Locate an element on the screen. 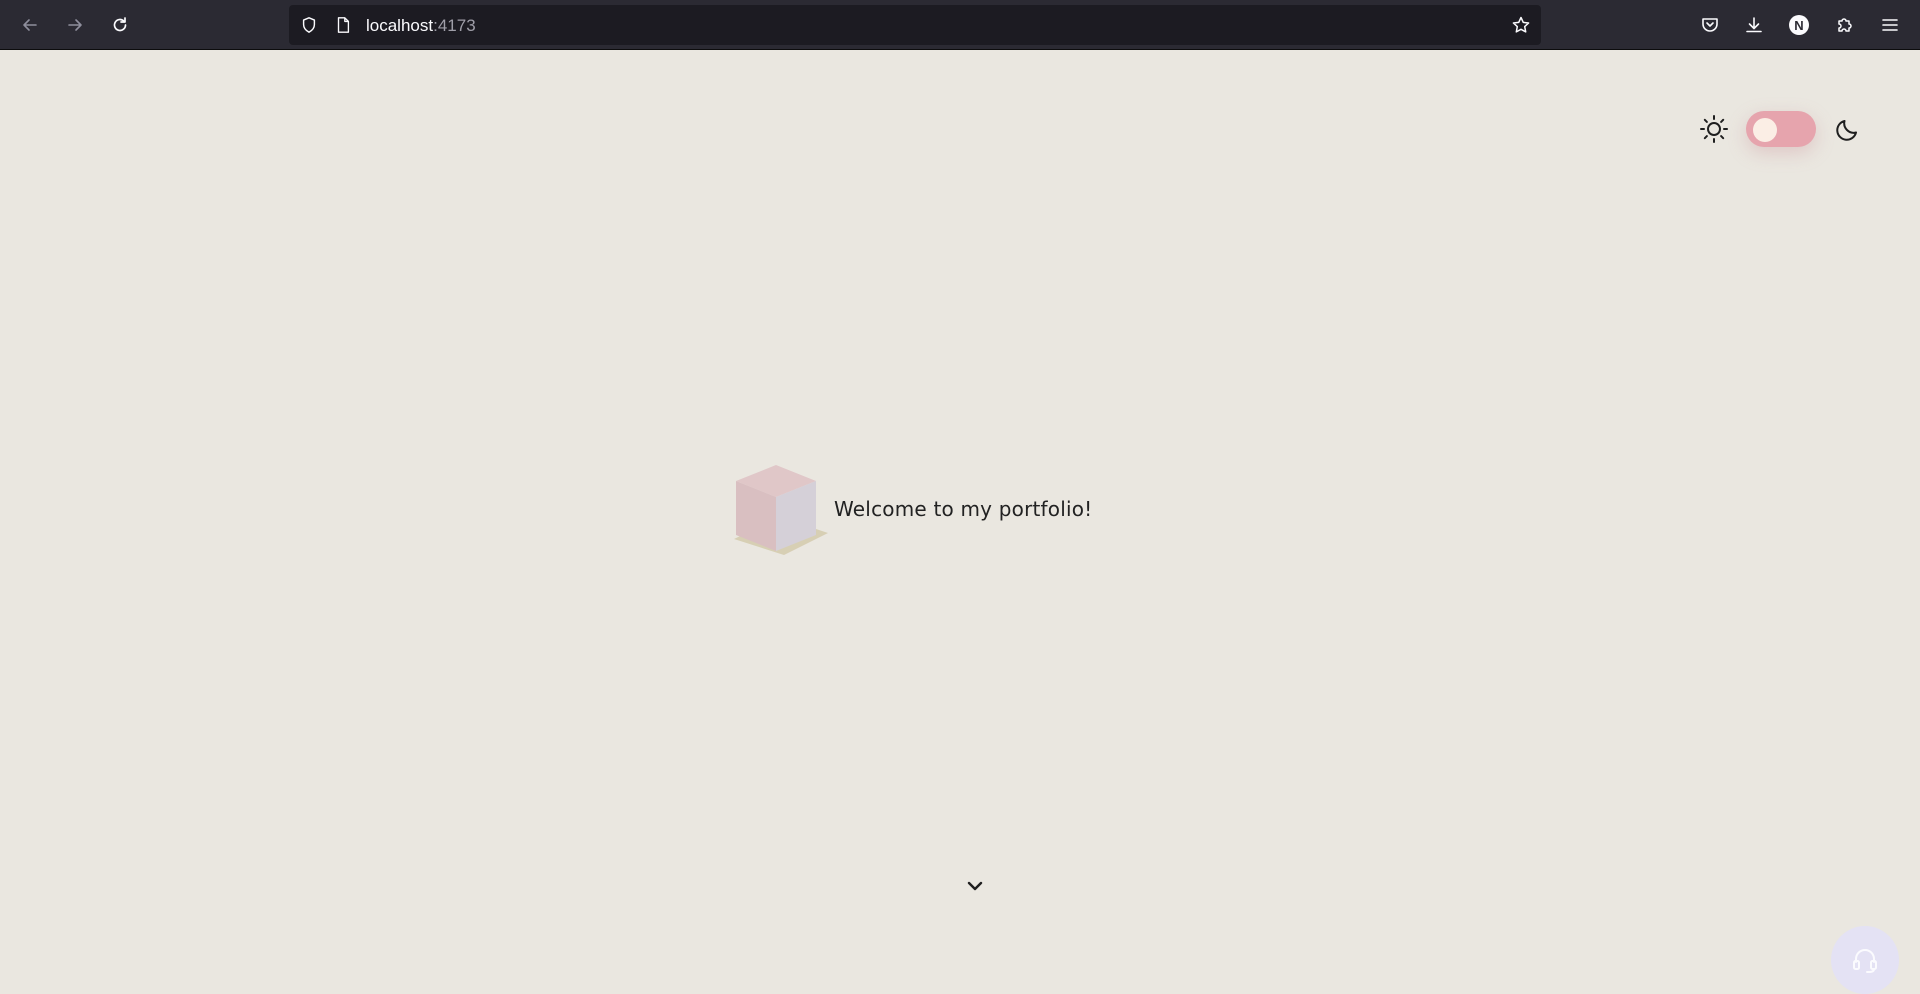 The image size is (1920, 994). download-icon is located at coordinates (1754, 25).